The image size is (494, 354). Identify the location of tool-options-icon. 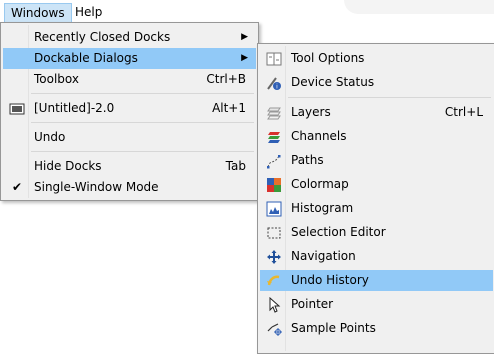
(274, 59).